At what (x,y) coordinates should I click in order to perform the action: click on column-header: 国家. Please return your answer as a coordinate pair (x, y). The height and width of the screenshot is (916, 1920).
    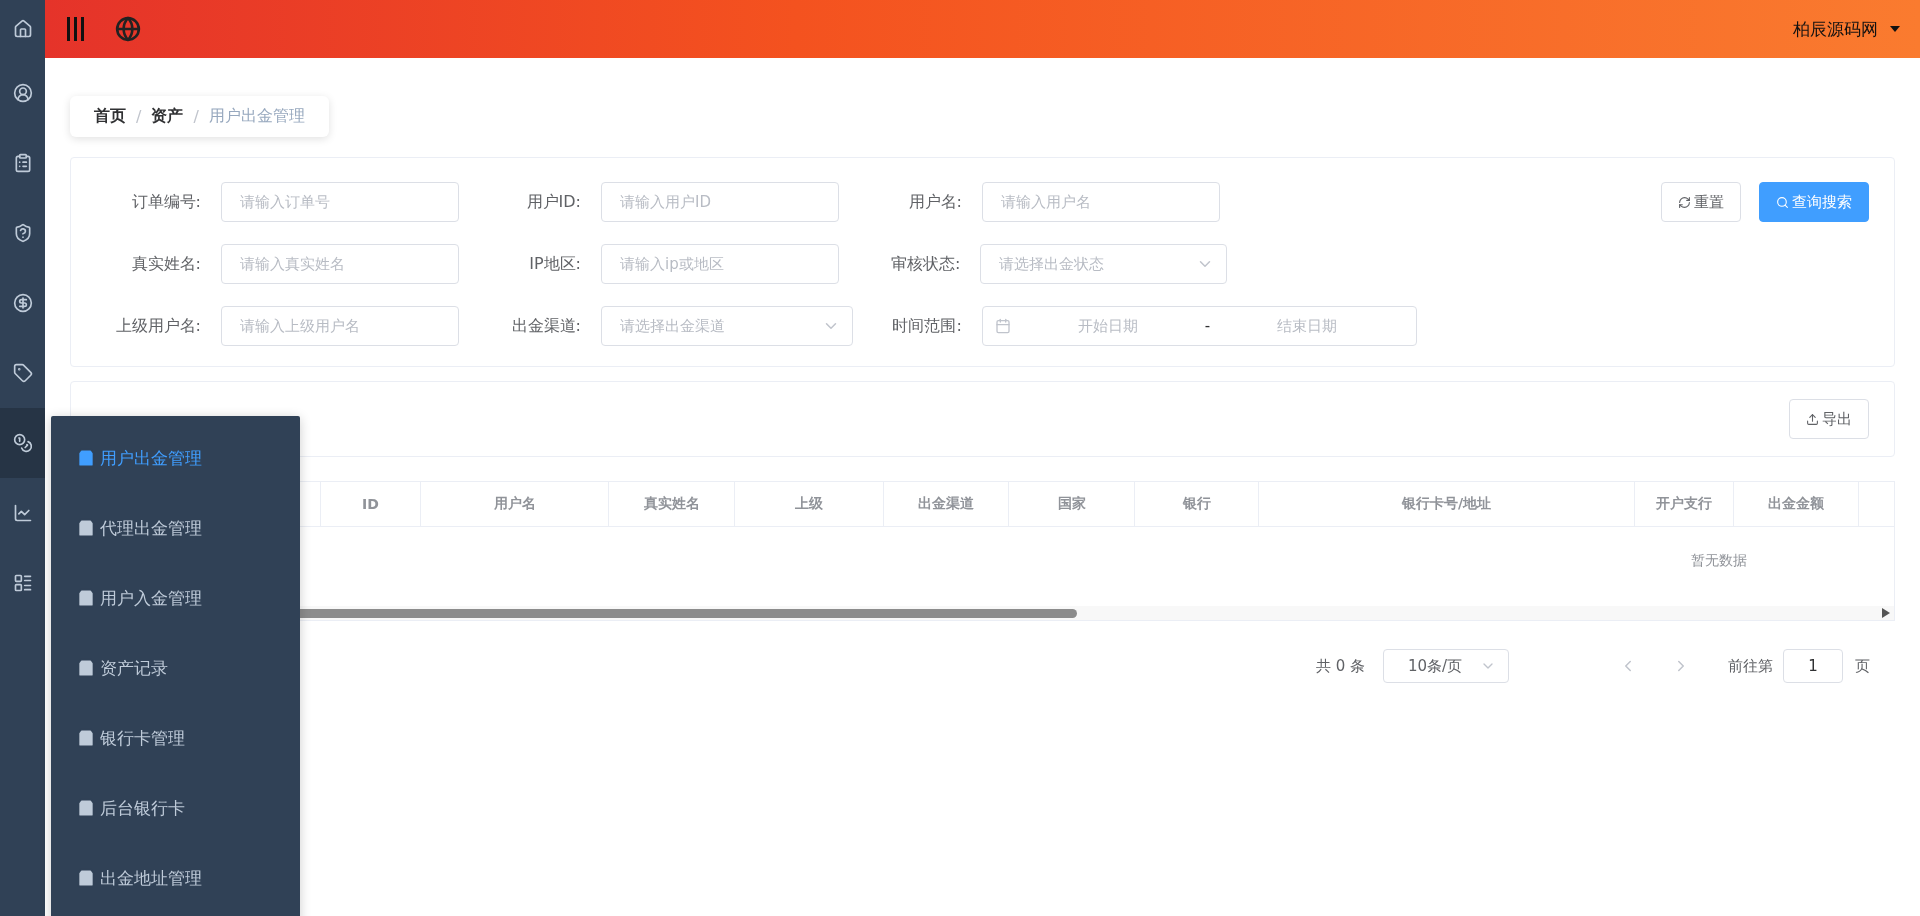
    Looking at the image, I should click on (1072, 504).